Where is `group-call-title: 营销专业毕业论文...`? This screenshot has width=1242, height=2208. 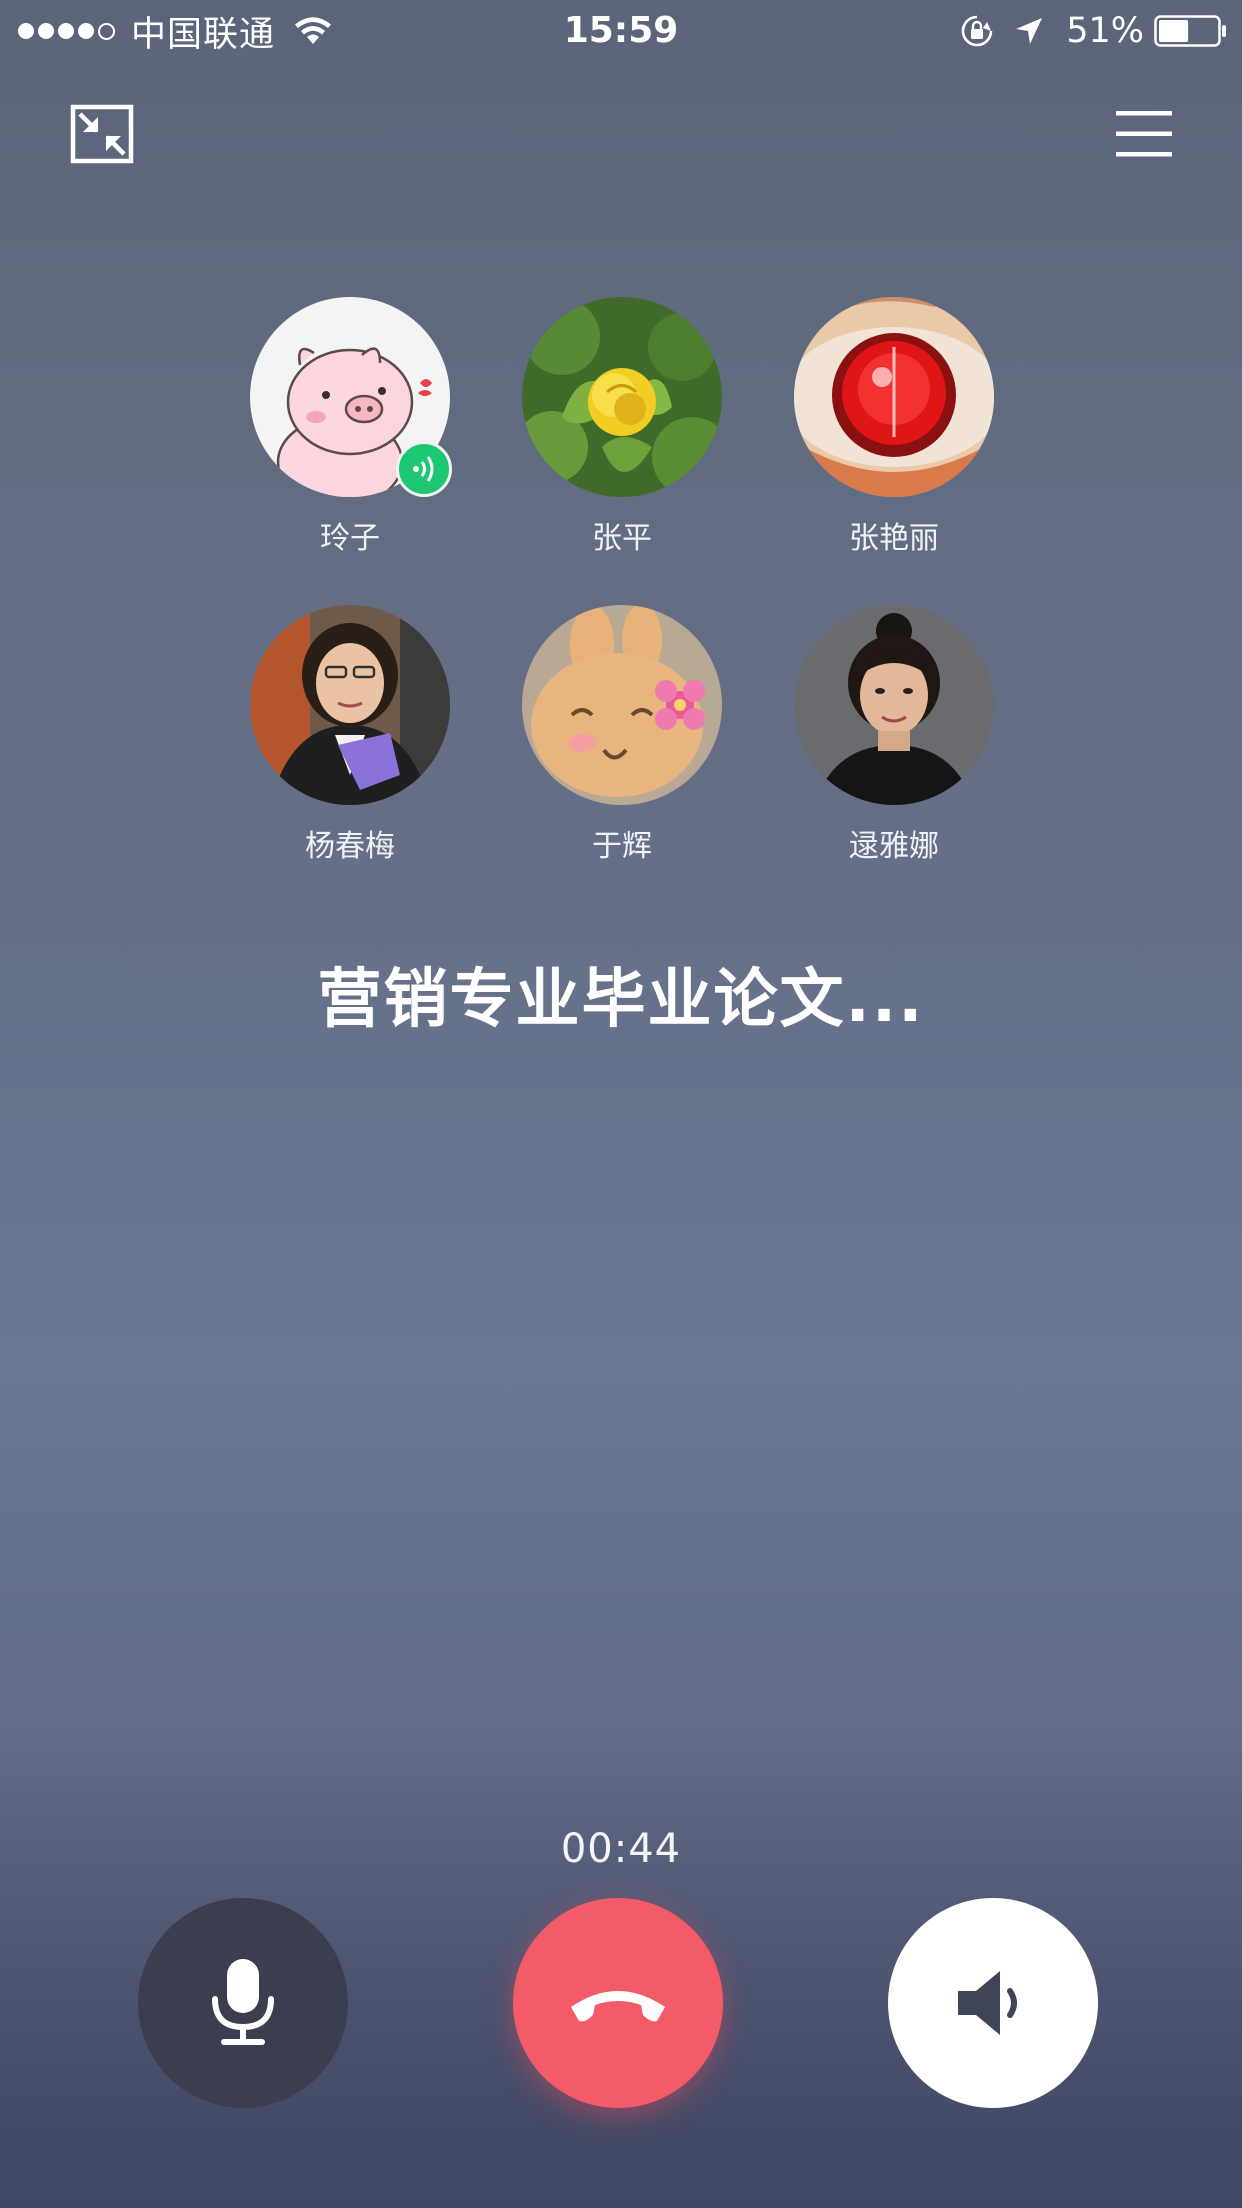 group-call-title: 营销专业毕业论文... is located at coordinates (621, 1000).